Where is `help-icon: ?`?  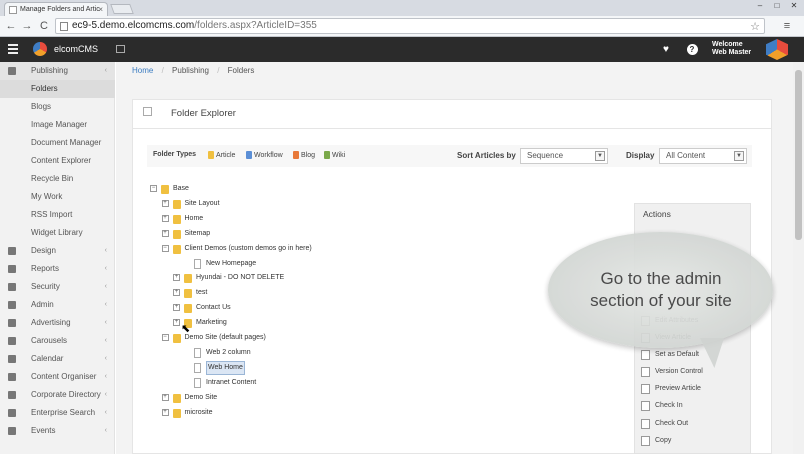
help-icon: ? is located at coordinates (692, 50).